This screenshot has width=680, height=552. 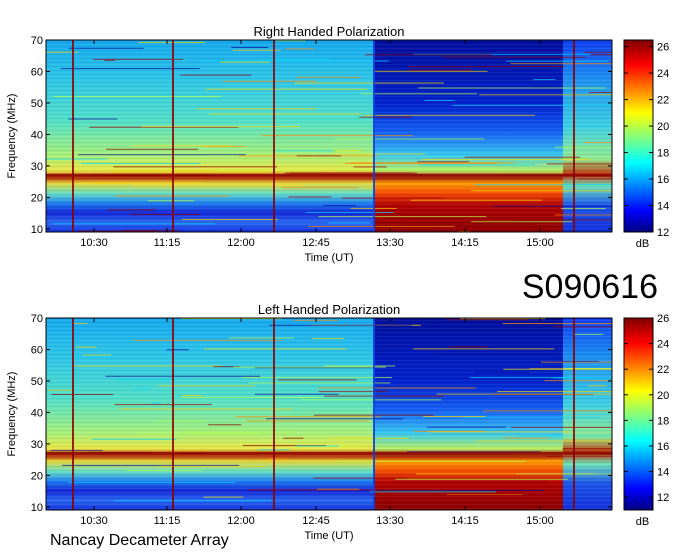 I want to click on event-id: S090616, so click(x=590, y=287).